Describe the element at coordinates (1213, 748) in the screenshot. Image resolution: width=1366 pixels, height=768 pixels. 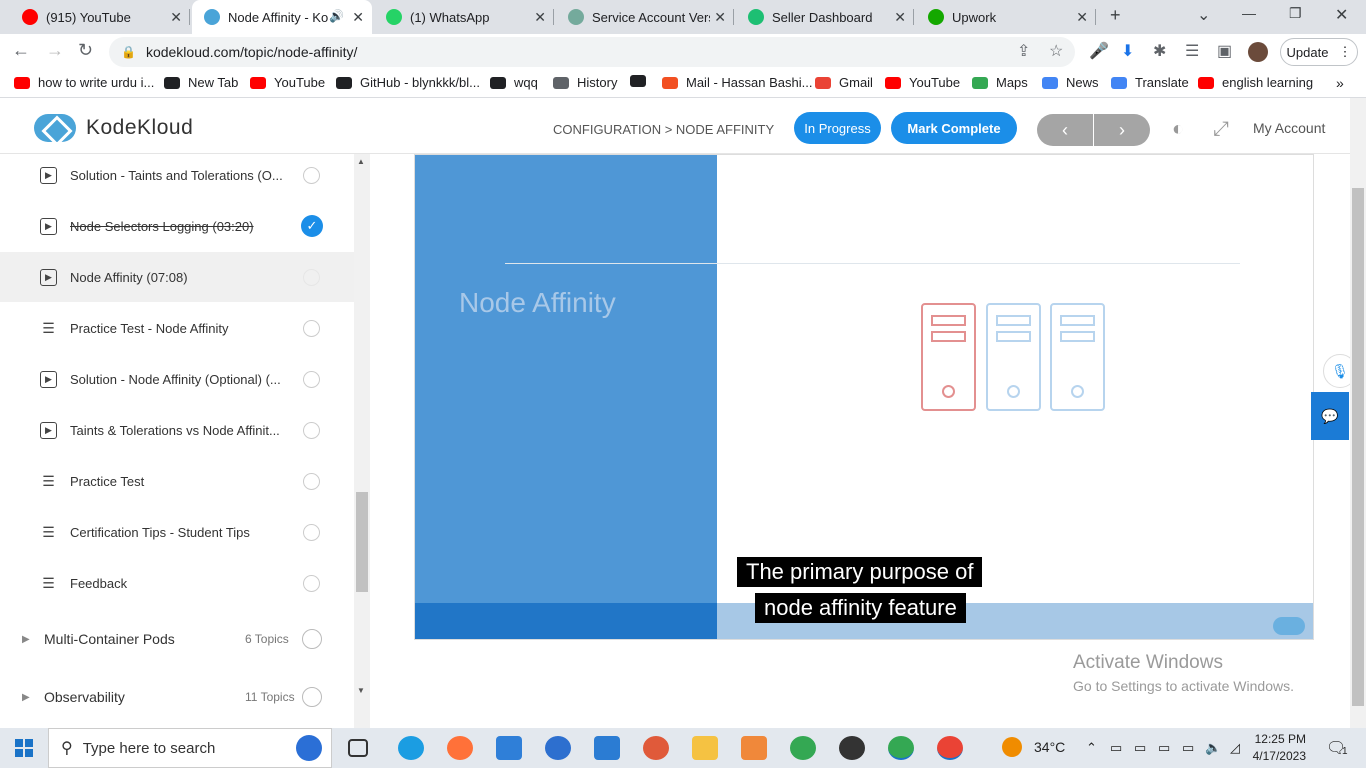
I see `speaker-icon: 🔈` at that location.